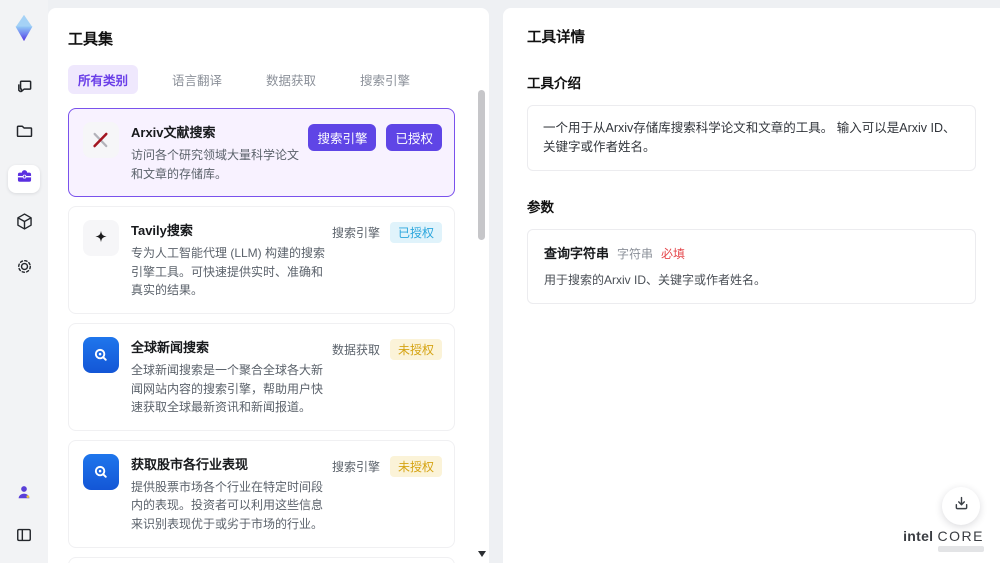 The width and height of the screenshot is (1000, 563). I want to click on download-button, so click(961, 506).